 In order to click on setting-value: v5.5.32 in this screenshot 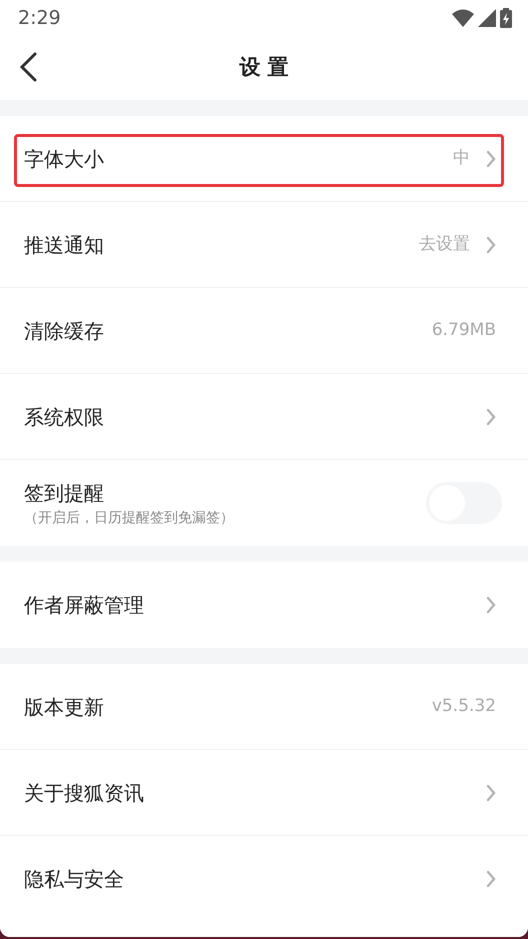, I will do `click(464, 706)`.